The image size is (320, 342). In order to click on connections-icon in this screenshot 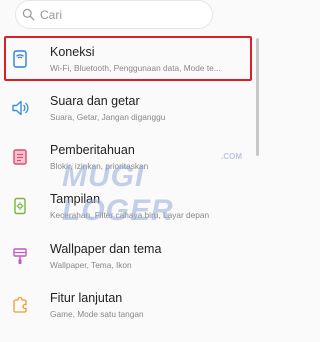, I will do `click(20, 59)`.